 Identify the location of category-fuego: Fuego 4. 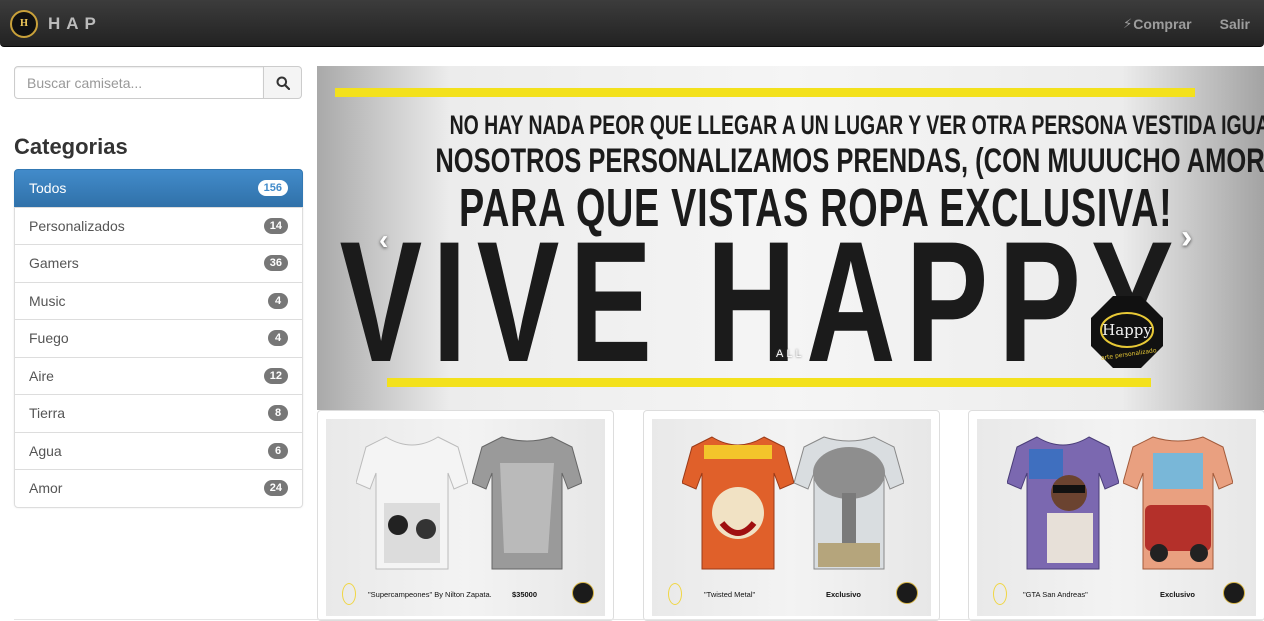
(158, 338).